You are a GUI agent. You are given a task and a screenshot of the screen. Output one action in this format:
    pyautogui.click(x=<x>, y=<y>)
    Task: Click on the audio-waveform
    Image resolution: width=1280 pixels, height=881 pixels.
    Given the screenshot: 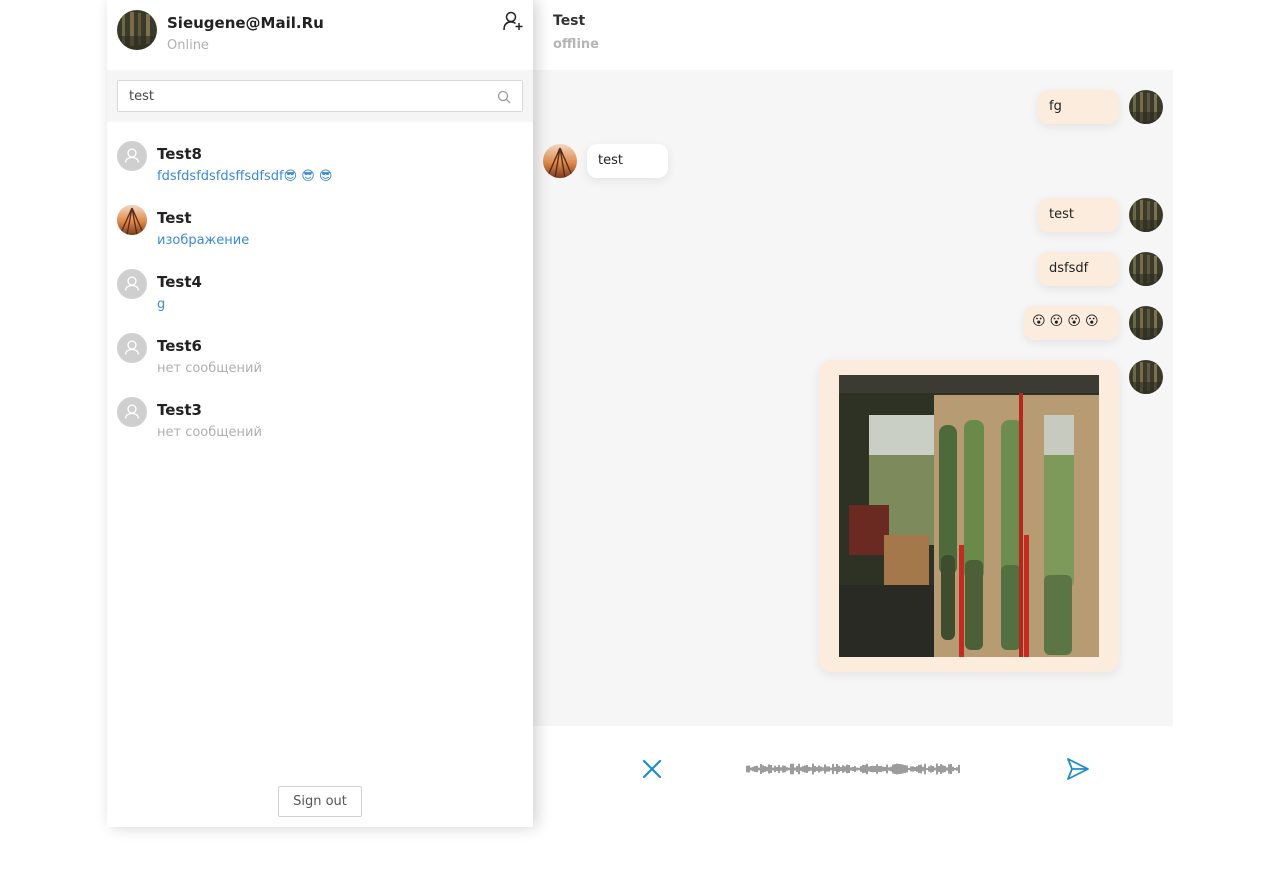 What is the action you would take?
    pyautogui.click(x=853, y=769)
    